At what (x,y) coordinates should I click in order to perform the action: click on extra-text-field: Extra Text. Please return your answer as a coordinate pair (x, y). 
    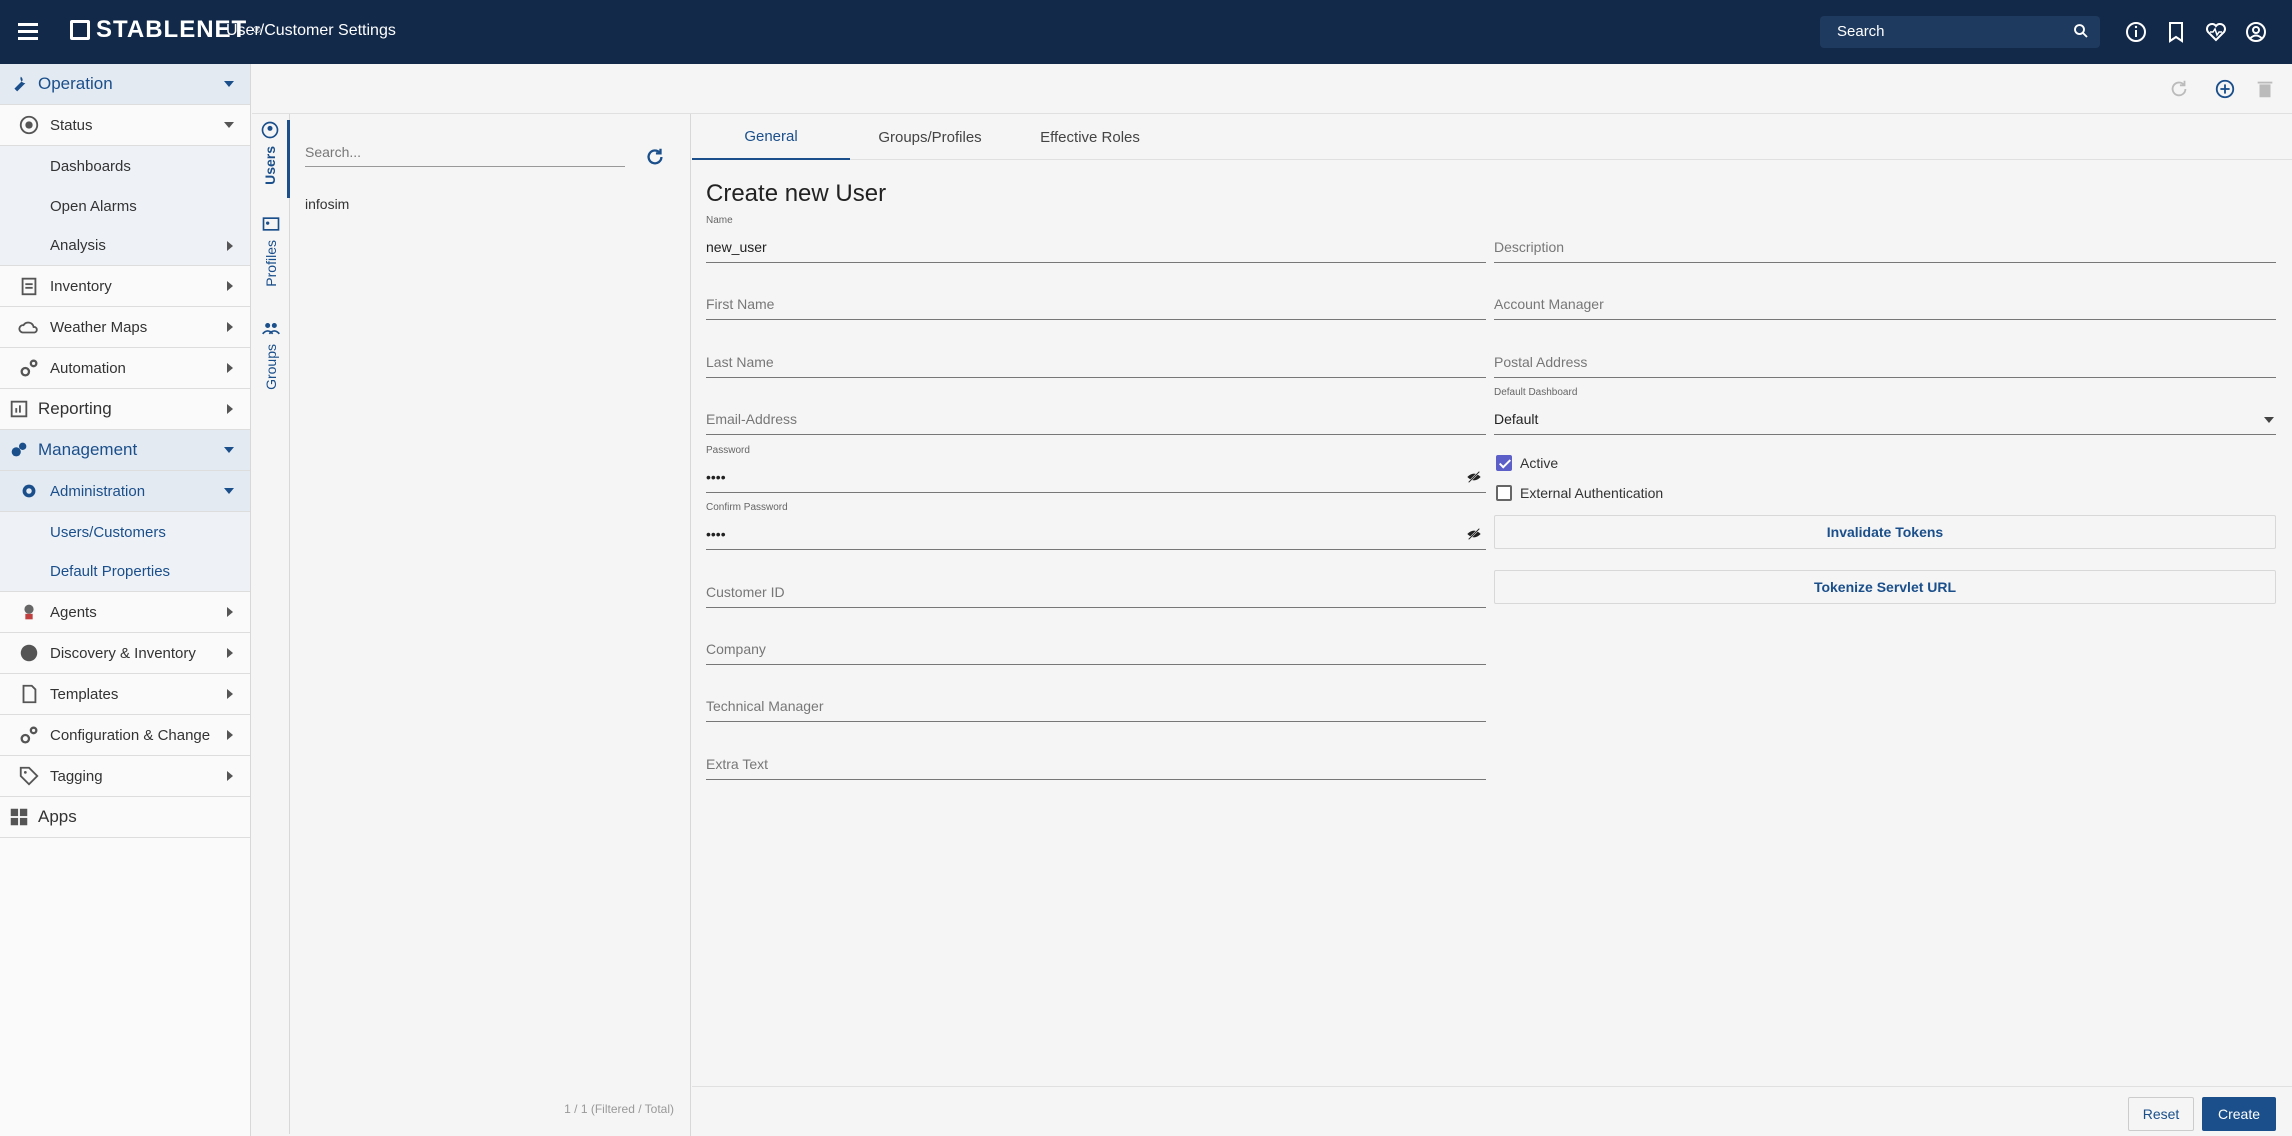
    Looking at the image, I should click on (1096, 765).